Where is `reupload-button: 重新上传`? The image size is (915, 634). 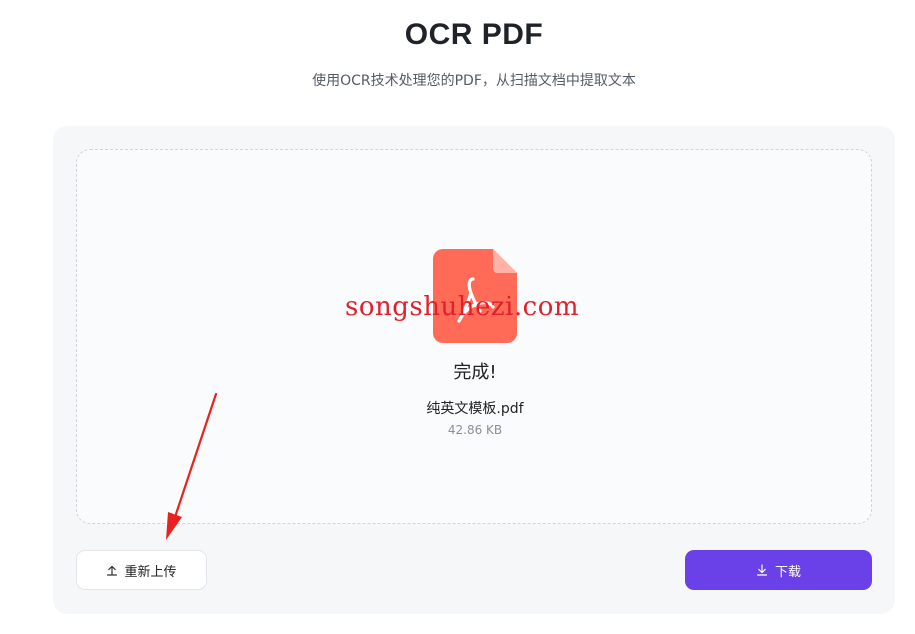 reupload-button: 重新上传 is located at coordinates (141, 570).